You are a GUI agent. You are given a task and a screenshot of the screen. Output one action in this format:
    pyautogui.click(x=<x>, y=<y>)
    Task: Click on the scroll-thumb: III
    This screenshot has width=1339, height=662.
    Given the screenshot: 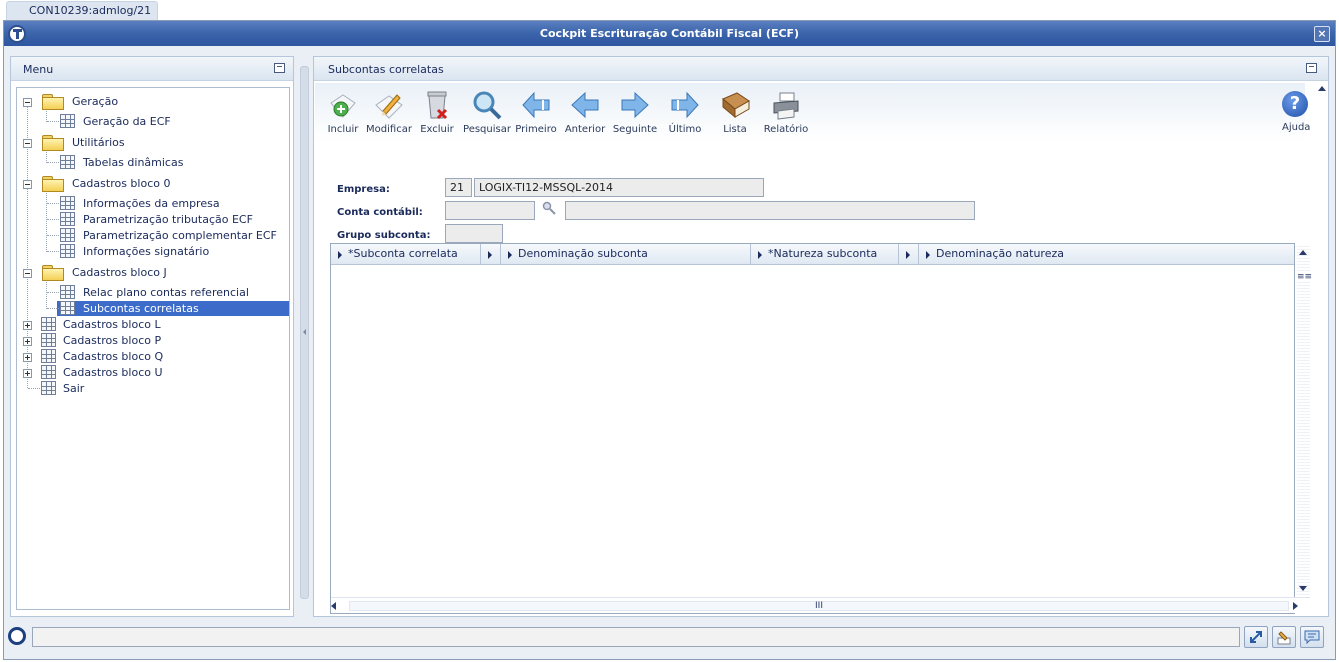 What is the action you would take?
    pyautogui.click(x=819, y=606)
    